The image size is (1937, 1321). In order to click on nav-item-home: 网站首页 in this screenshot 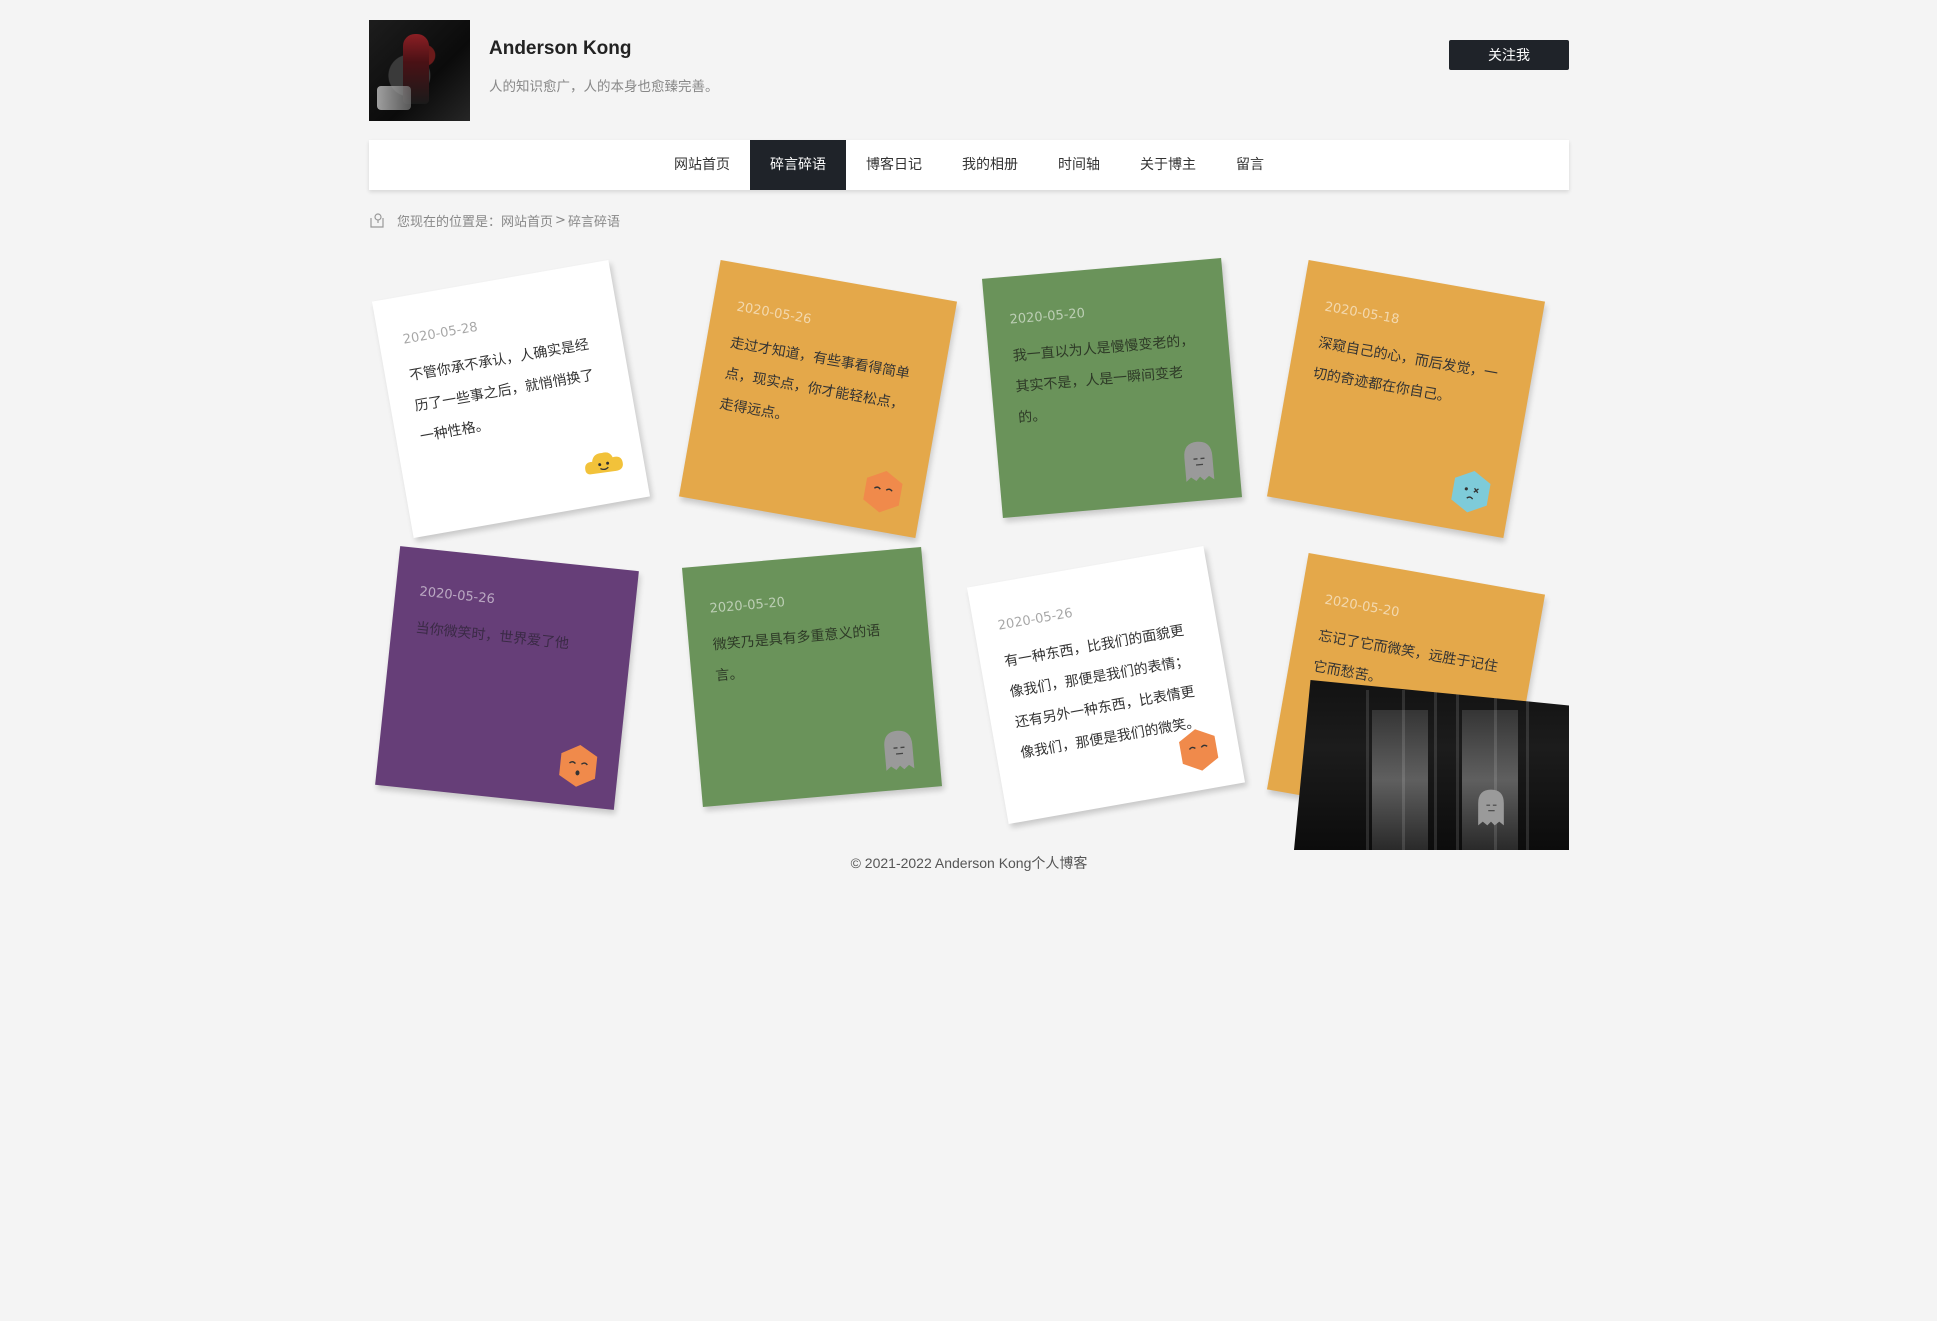, I will do `click(702, 165)`.